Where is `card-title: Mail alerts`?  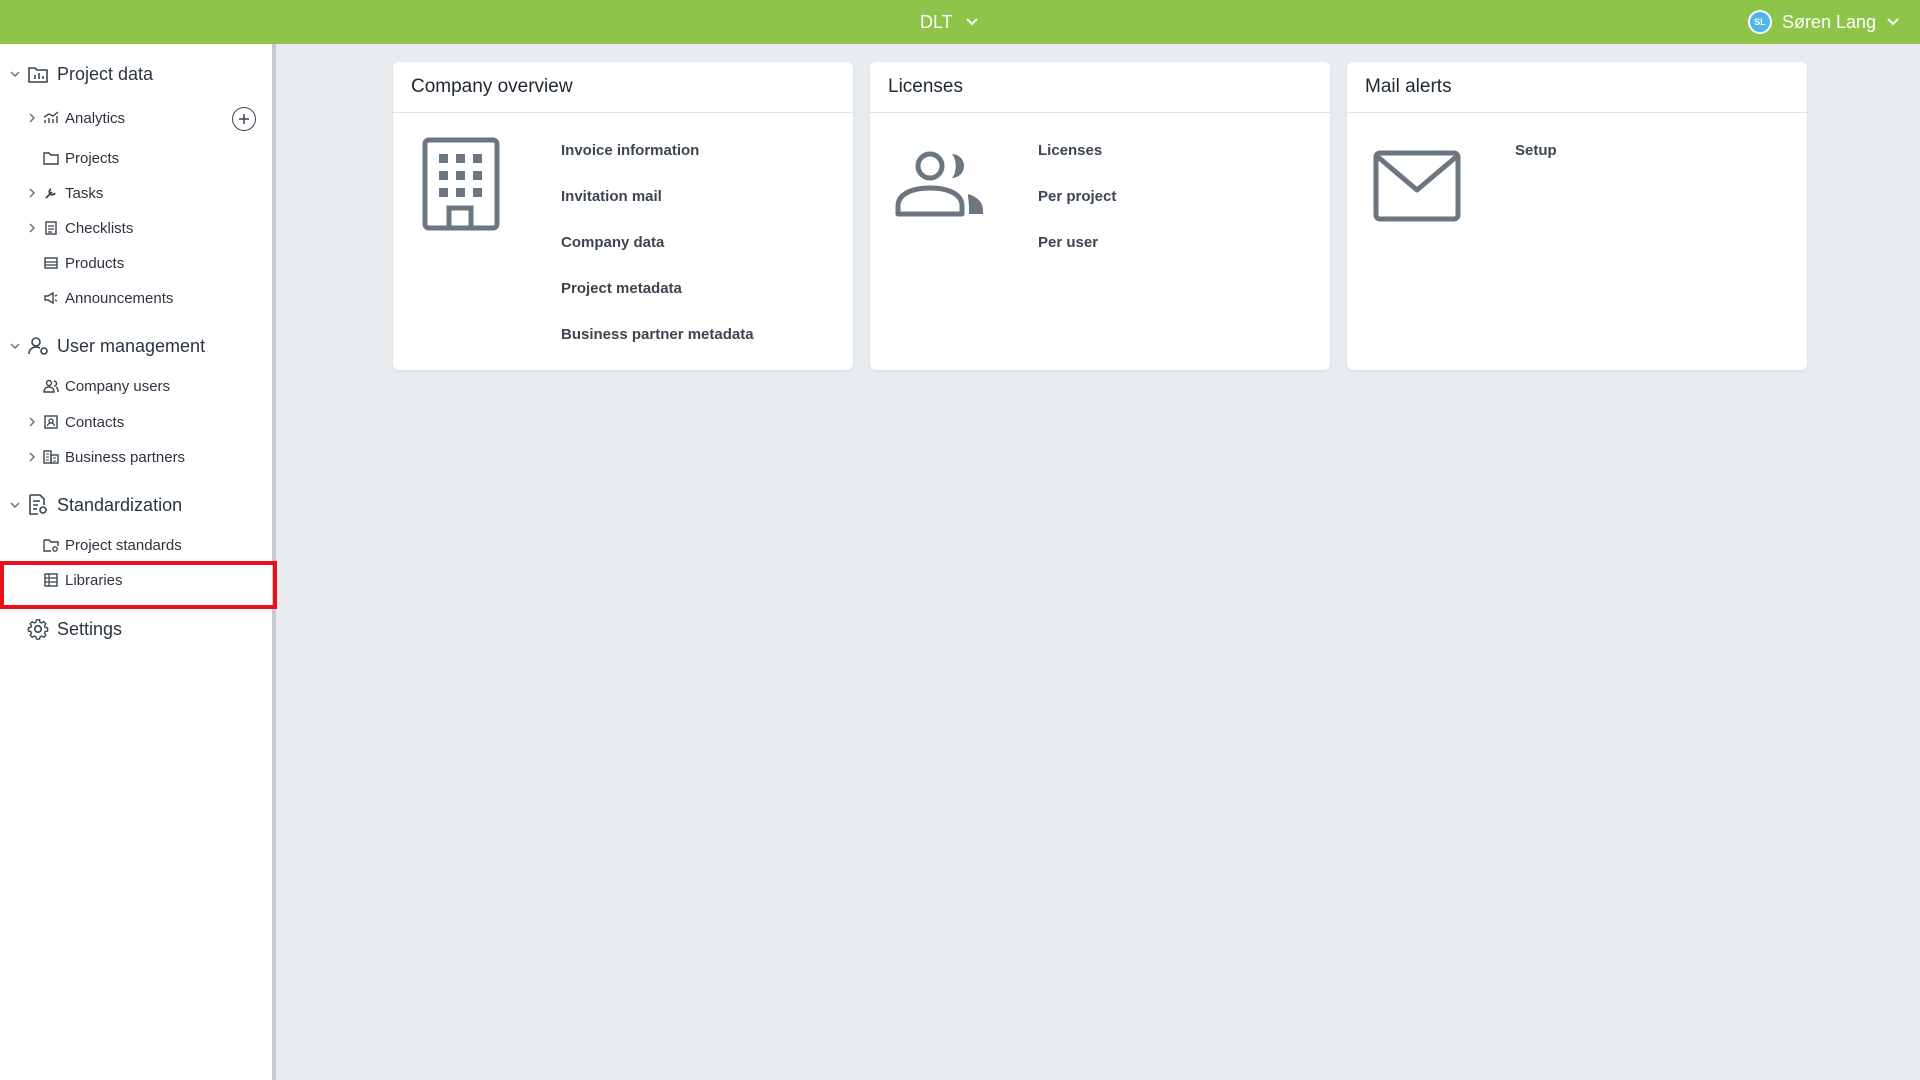
card-title: Mail alerts is located at coordinates (1408, 86).